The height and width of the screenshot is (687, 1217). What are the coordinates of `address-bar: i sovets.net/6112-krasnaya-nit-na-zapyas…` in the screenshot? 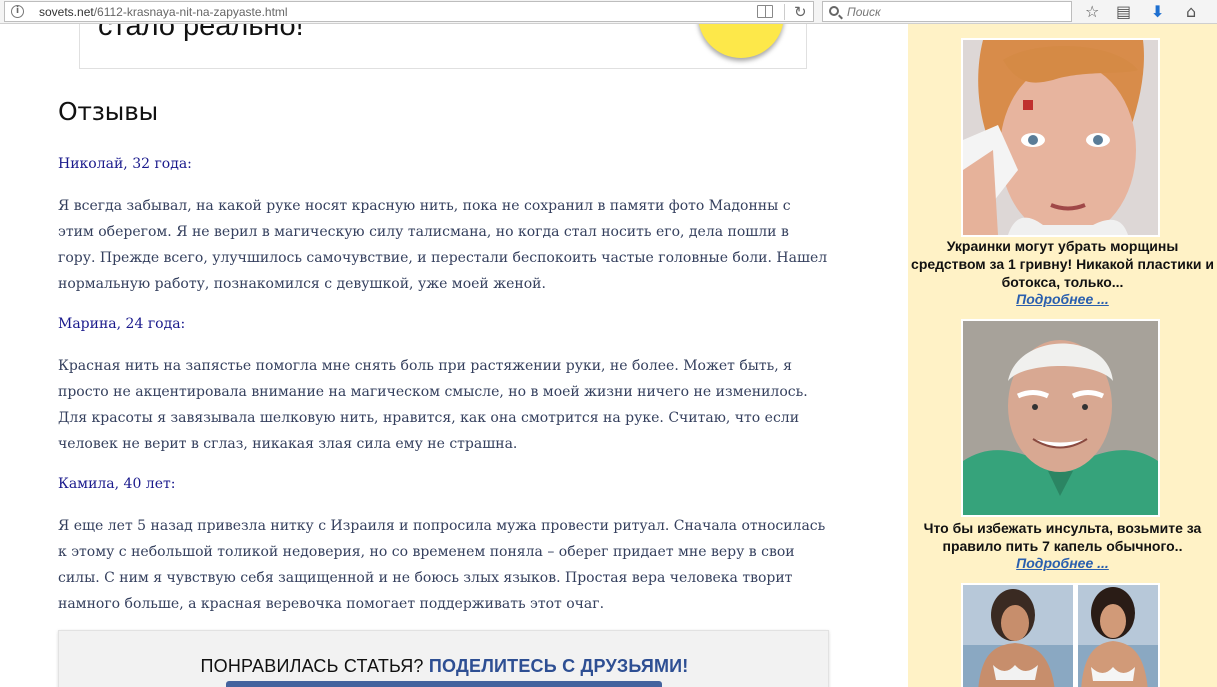 It's located at (409, 11).